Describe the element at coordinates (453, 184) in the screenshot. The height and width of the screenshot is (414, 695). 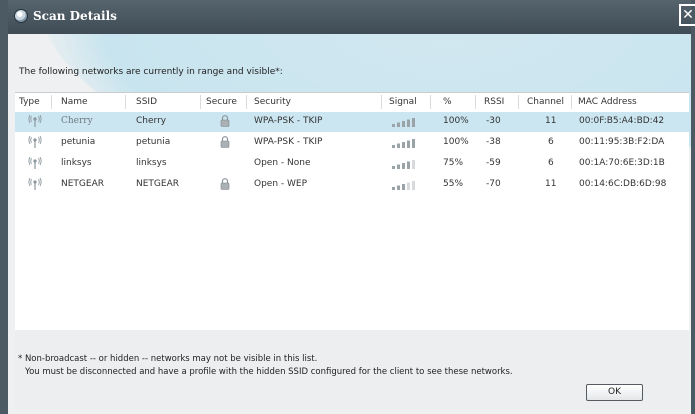
I see `cell-percent: 55%` at that location.